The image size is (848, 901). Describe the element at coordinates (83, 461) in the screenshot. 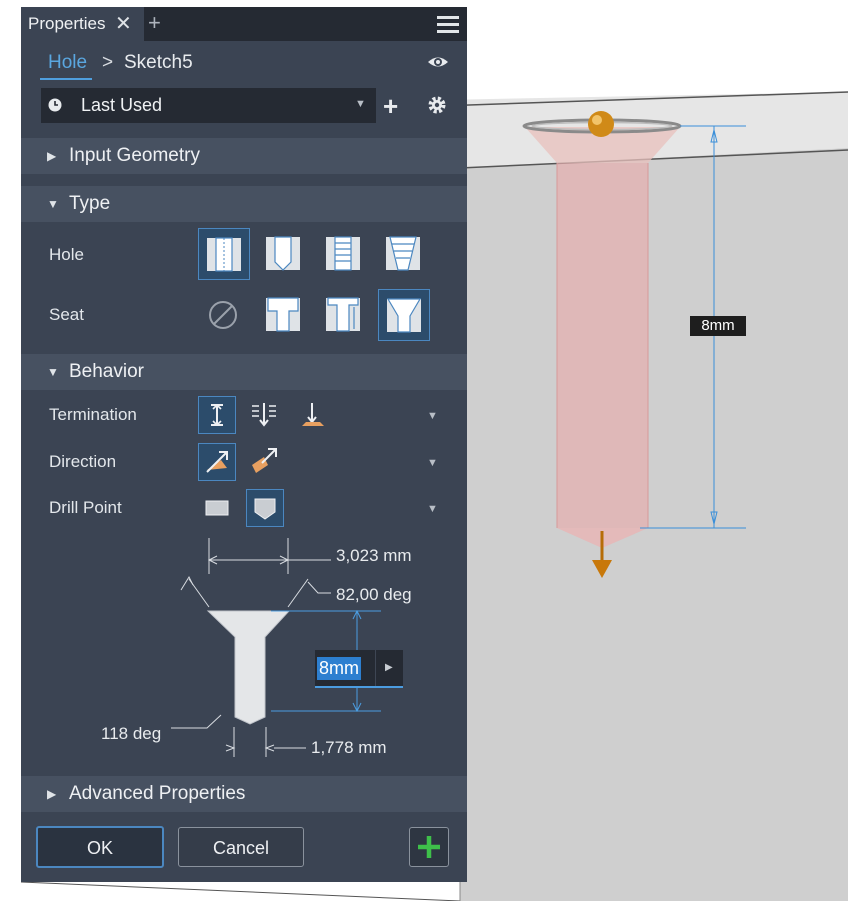

I see `direction-label: Direction` at that location.